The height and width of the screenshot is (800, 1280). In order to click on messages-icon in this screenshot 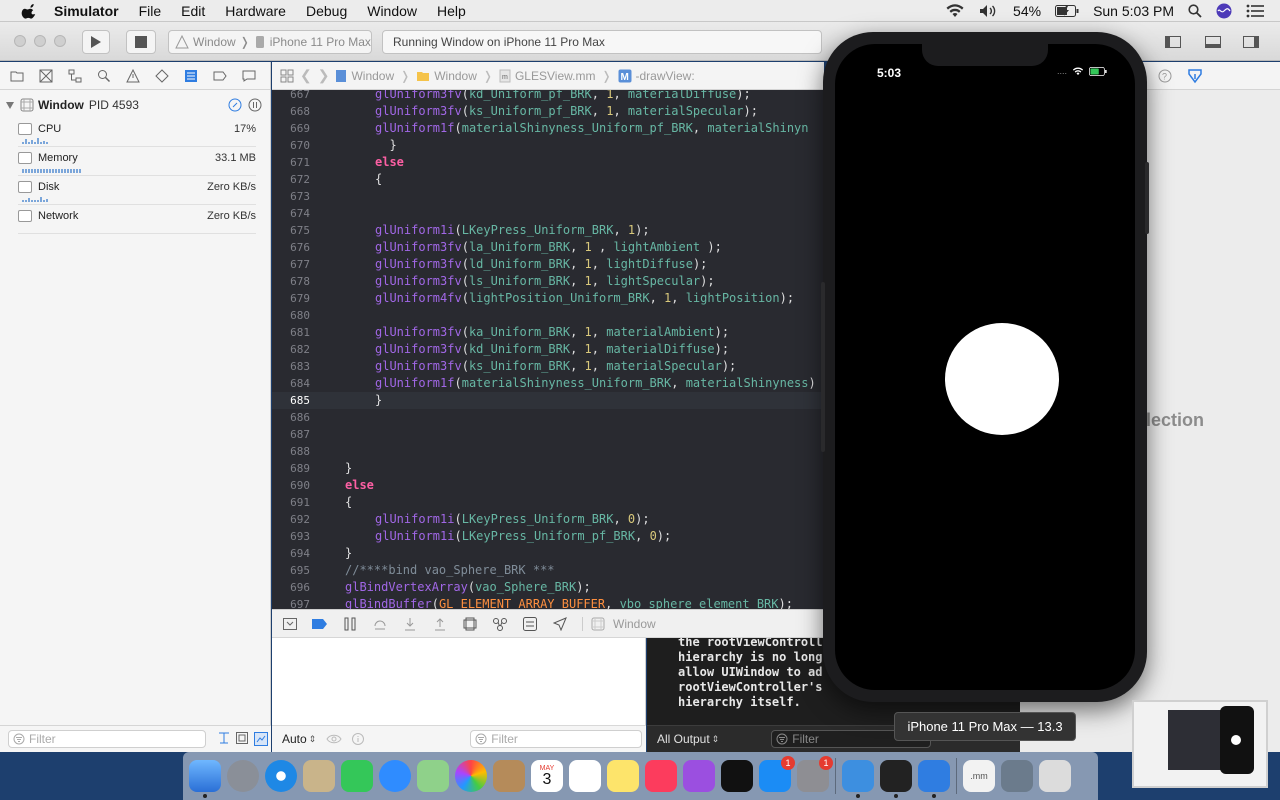, I will do `click(395, 776)`.